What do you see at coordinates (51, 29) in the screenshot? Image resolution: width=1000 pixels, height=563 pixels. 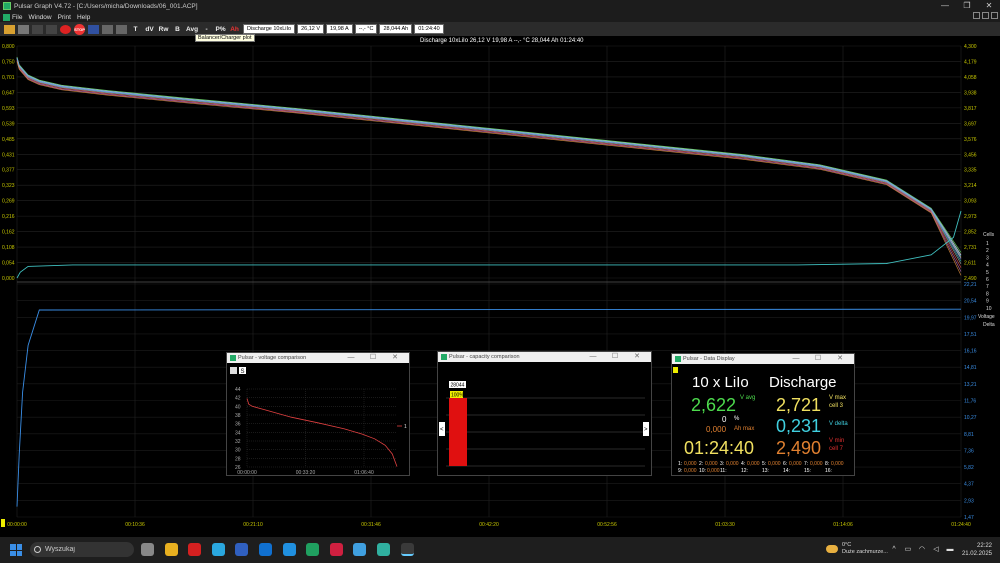 I see `copy-icon` at bounding box center [51, 29].